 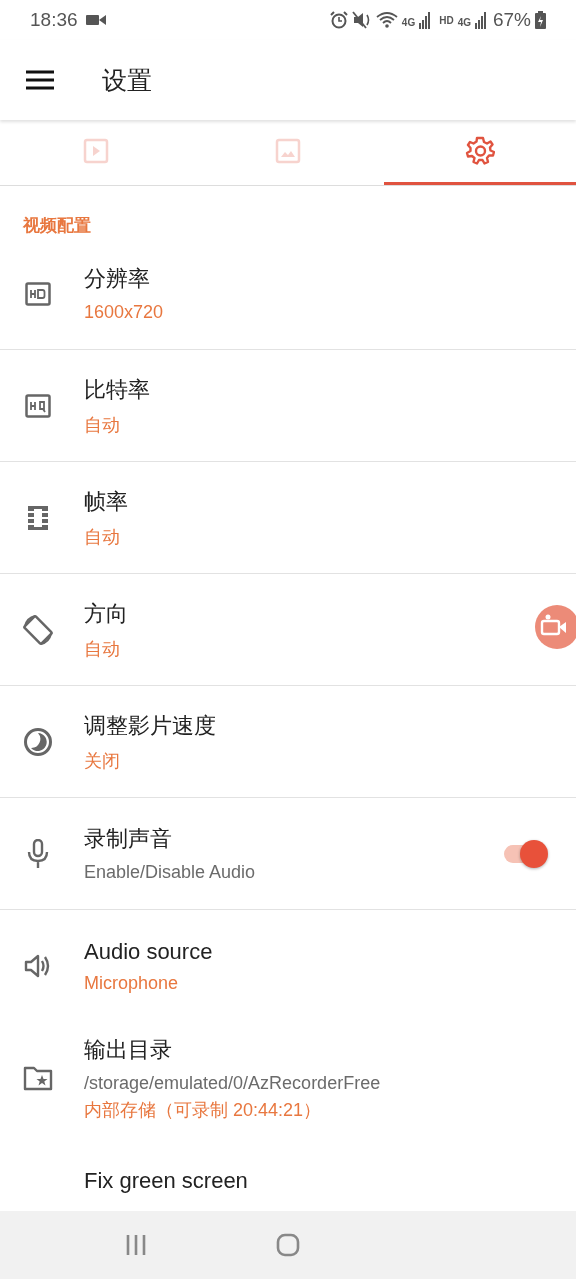 I want to click on hq-icon, so click(x=38, y=405).